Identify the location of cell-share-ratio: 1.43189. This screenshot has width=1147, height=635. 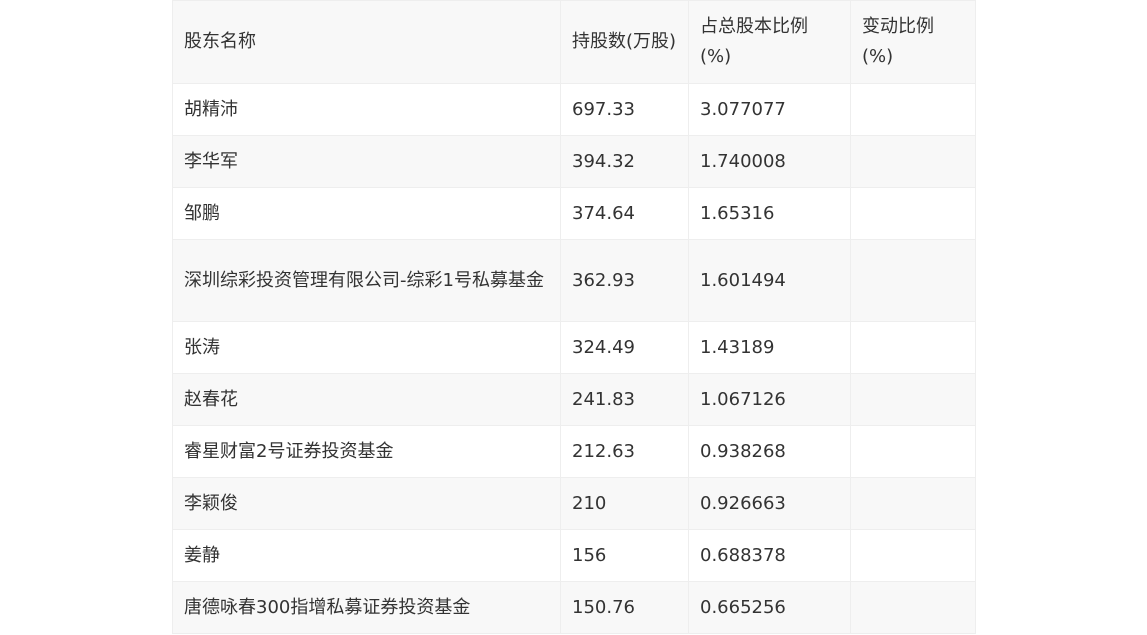
(769, 347).